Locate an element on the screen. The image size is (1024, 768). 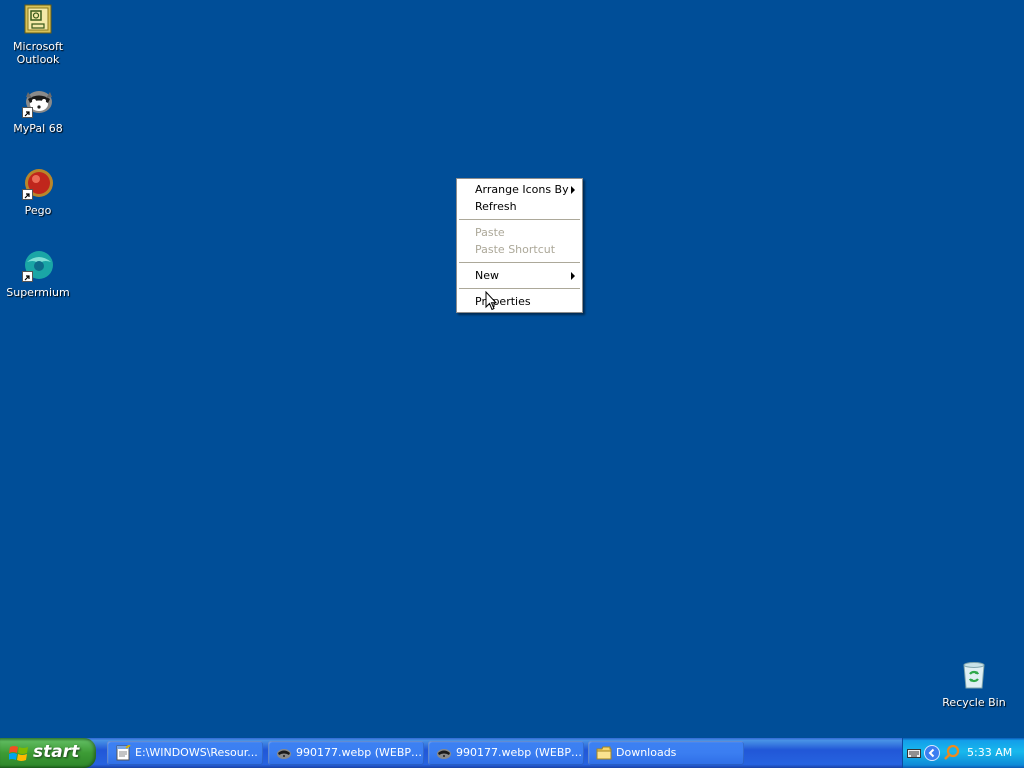
menu-item-label: Refresh is located at coordinates (496, 206).